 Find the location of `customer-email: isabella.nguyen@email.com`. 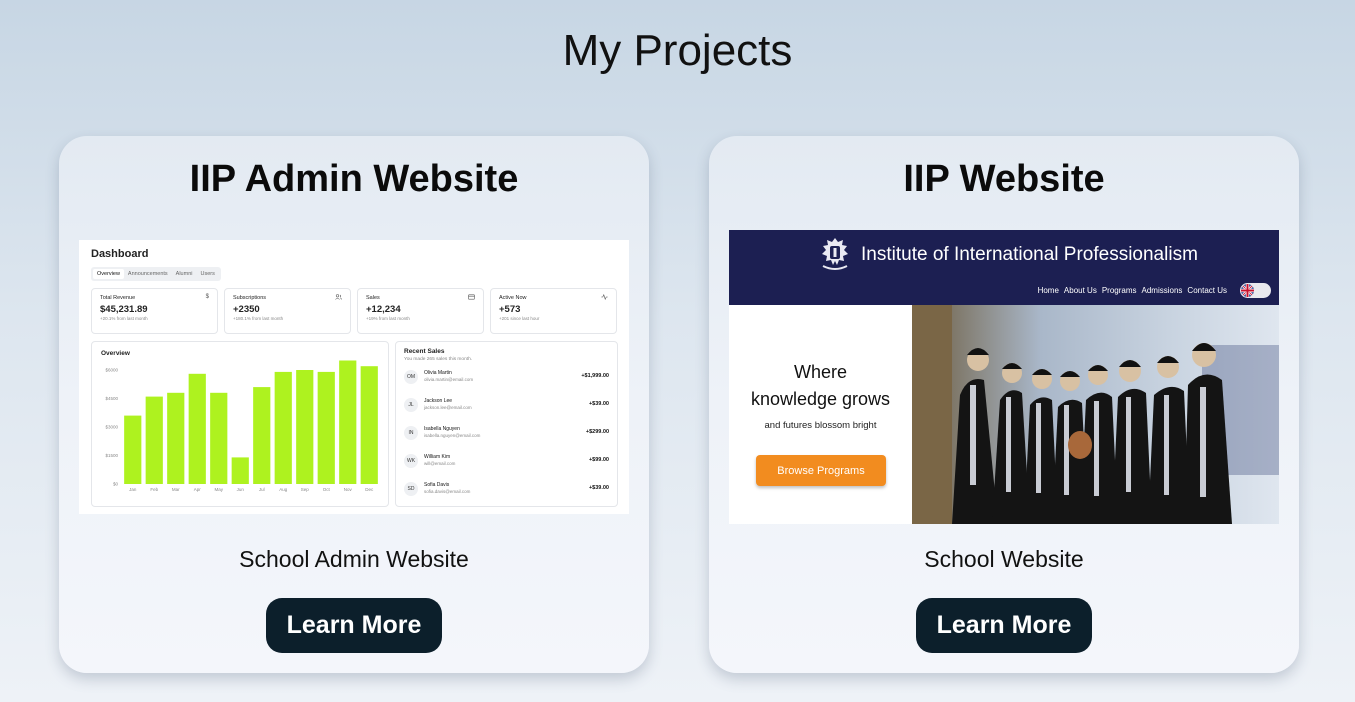

customer-email: isabella.nguyen@email.com is located at coordinates (452, 435).